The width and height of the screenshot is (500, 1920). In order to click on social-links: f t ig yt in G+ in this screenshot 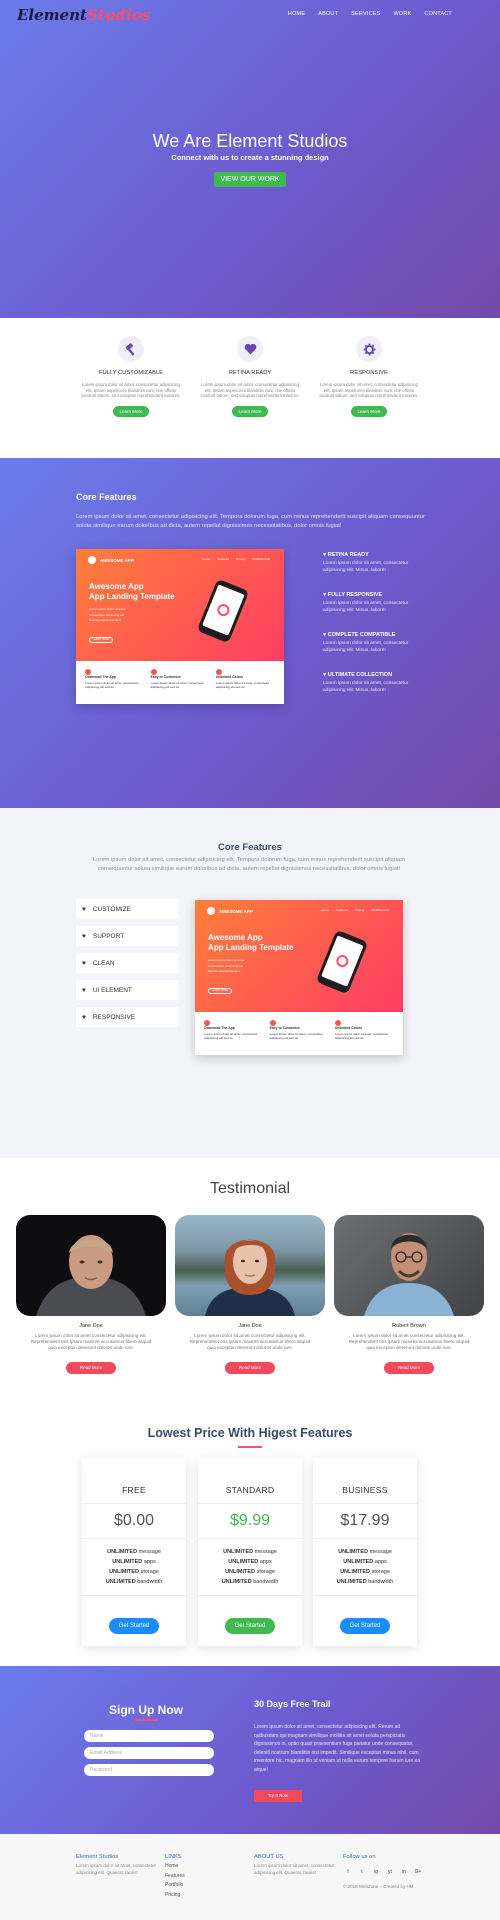, I will do `click(388, 1872)`.